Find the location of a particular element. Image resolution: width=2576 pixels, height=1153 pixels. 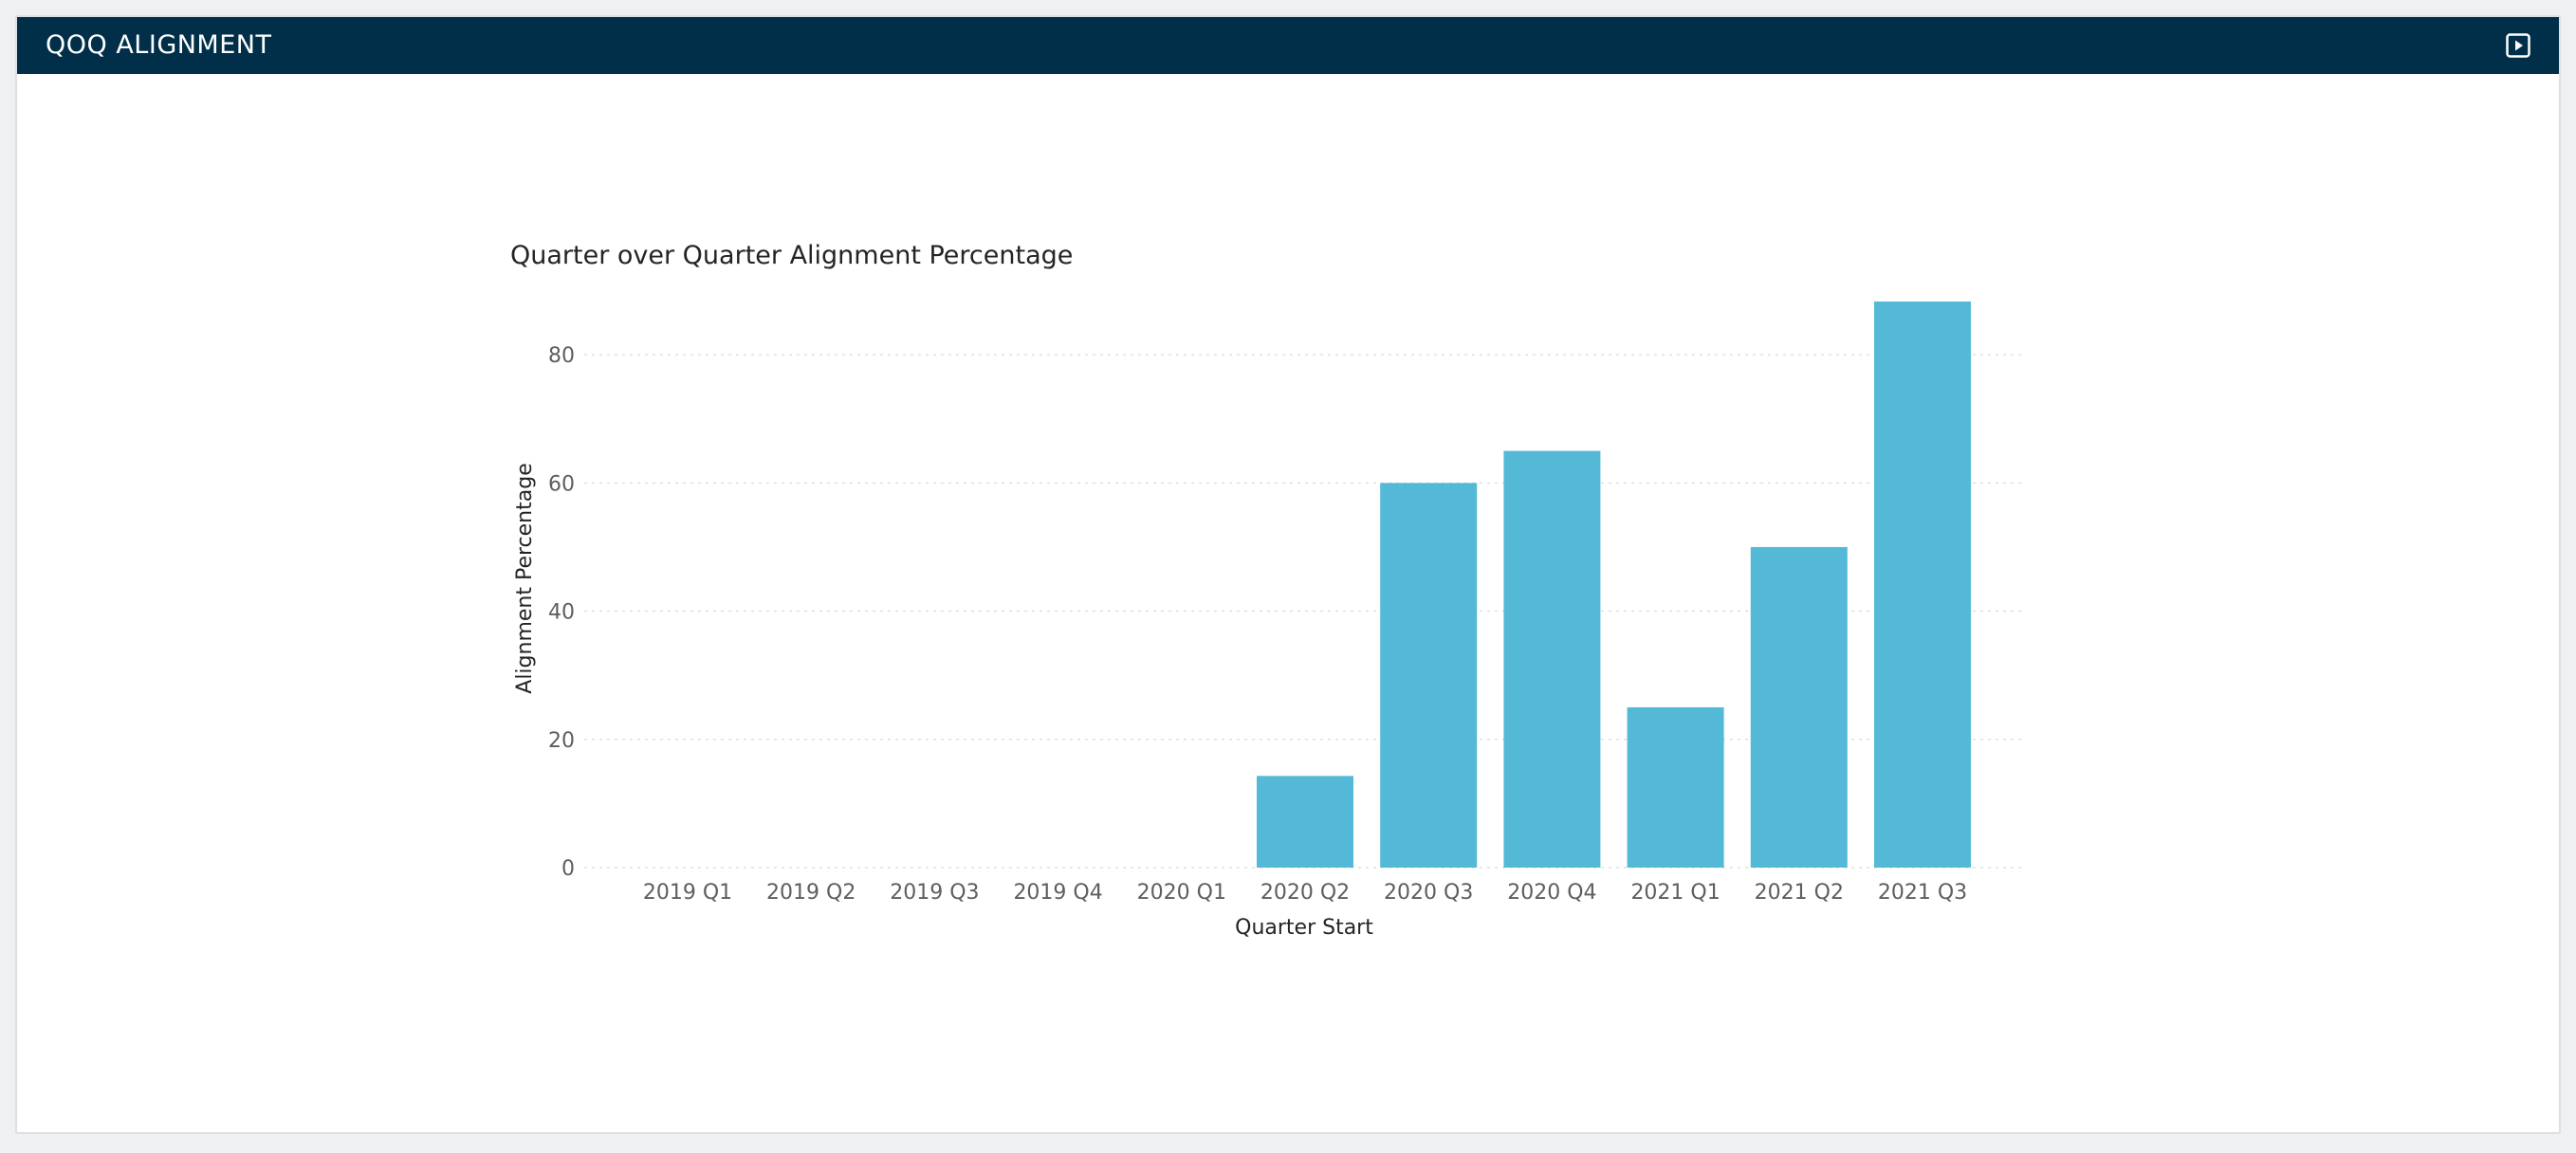

x-tick-label: 2019 Q1 is located at coordinates (687, 893).